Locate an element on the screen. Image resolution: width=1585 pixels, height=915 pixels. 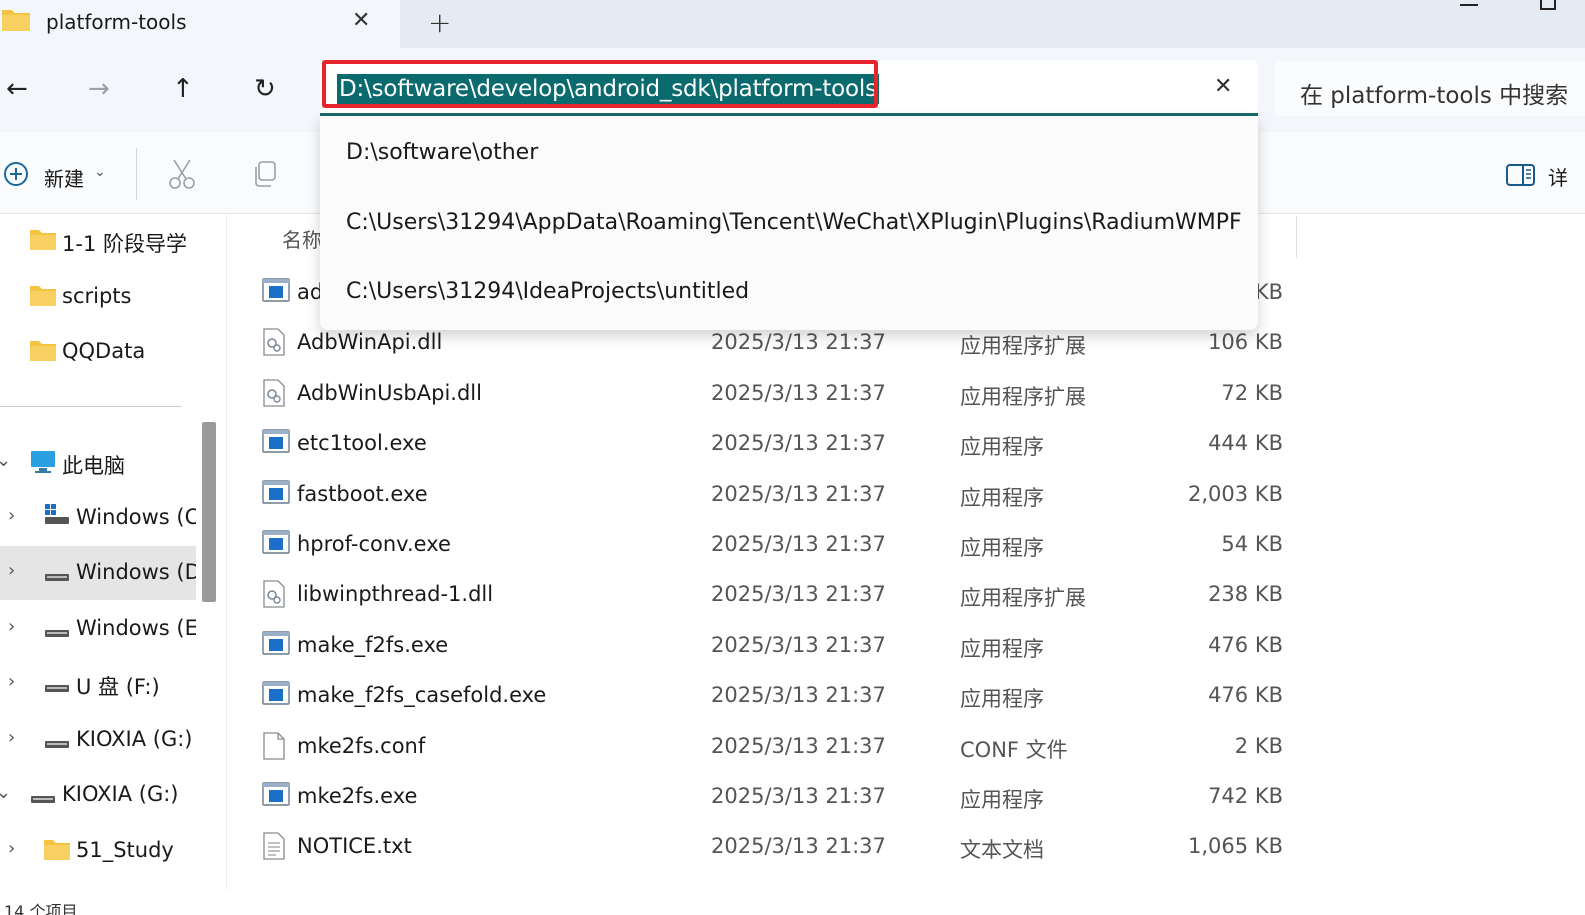
refresh-icon: ↻ is located at coordinates (265, 89).